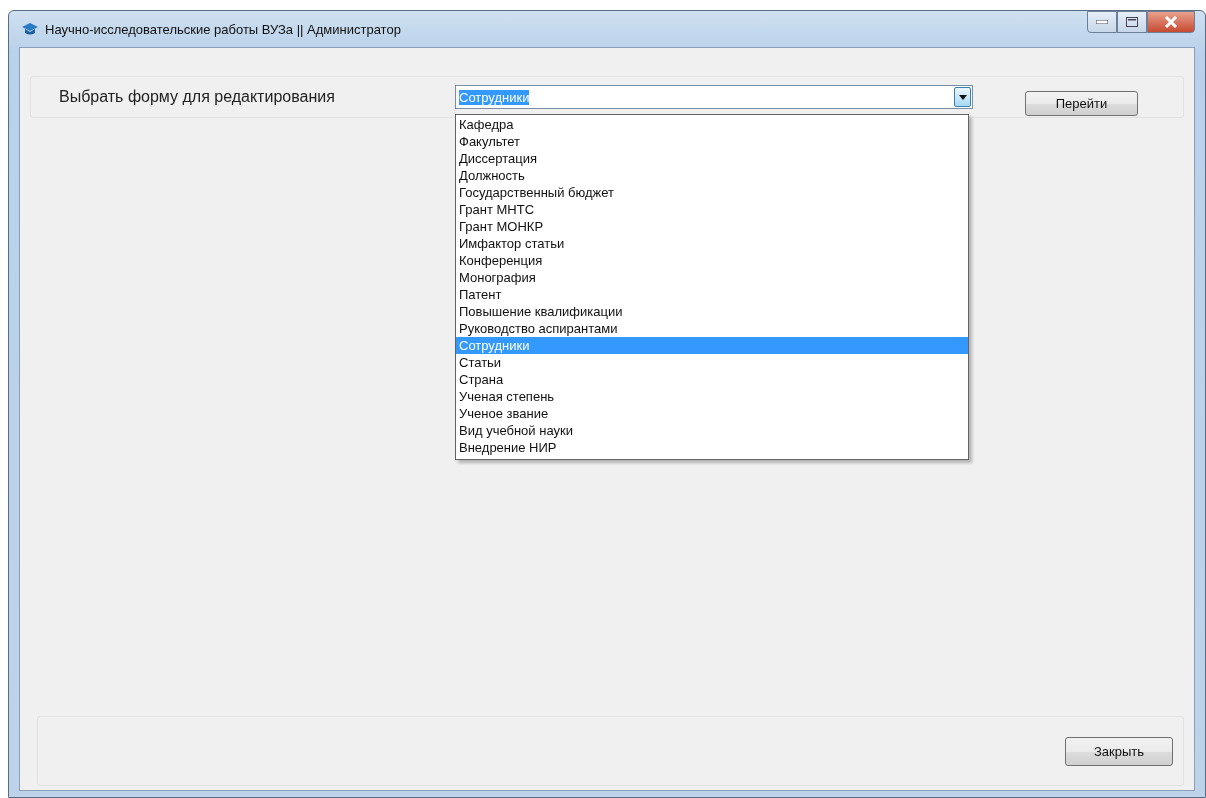 The height and width of the screenshot is (798, 1206). What do you see at coordinates (712, 158) in the screenshot?
I see `dropdown-option: Диссертация` at bounding box center [712, 158].